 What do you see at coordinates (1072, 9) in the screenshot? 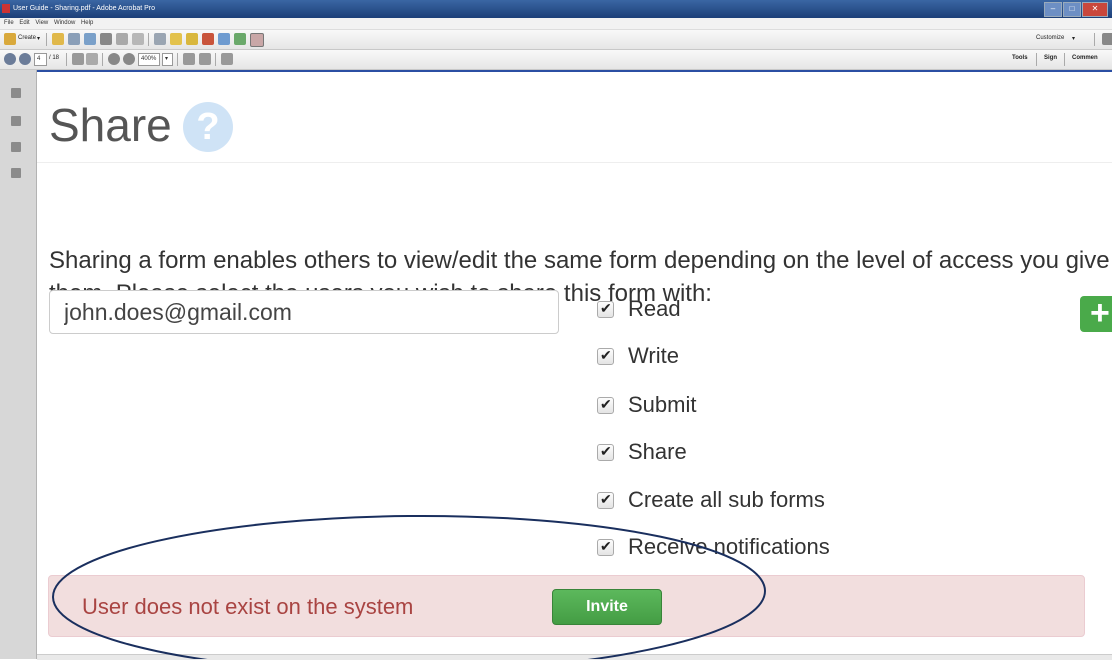
I see `maximize-icon: □` at bounding box center [1072, 9].